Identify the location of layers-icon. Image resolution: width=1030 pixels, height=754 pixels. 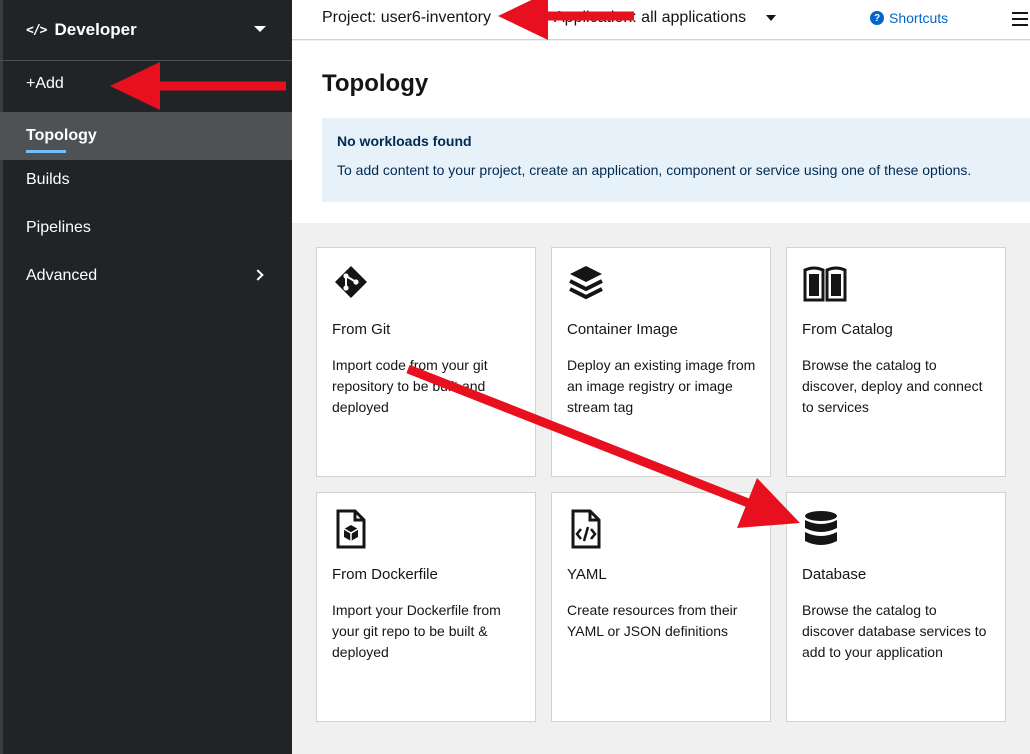
(586, 283).